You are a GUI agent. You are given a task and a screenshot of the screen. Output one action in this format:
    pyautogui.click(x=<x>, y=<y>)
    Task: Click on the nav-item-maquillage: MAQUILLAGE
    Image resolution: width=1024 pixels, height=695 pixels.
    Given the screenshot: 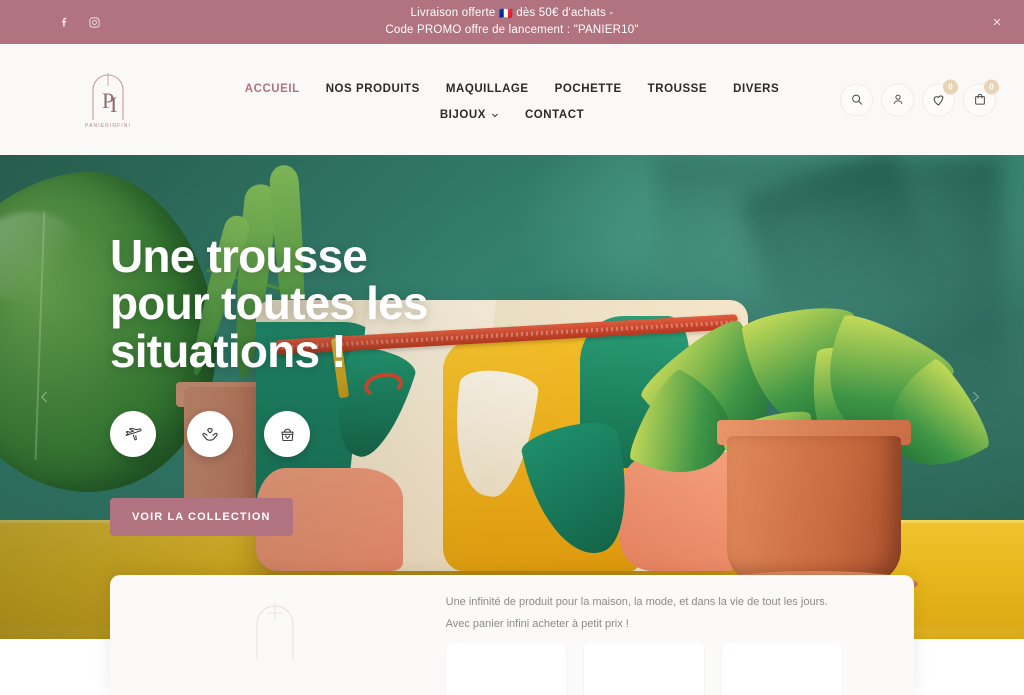 What is the action you would take?
    pyautogui.click(x=487, y=89)
    